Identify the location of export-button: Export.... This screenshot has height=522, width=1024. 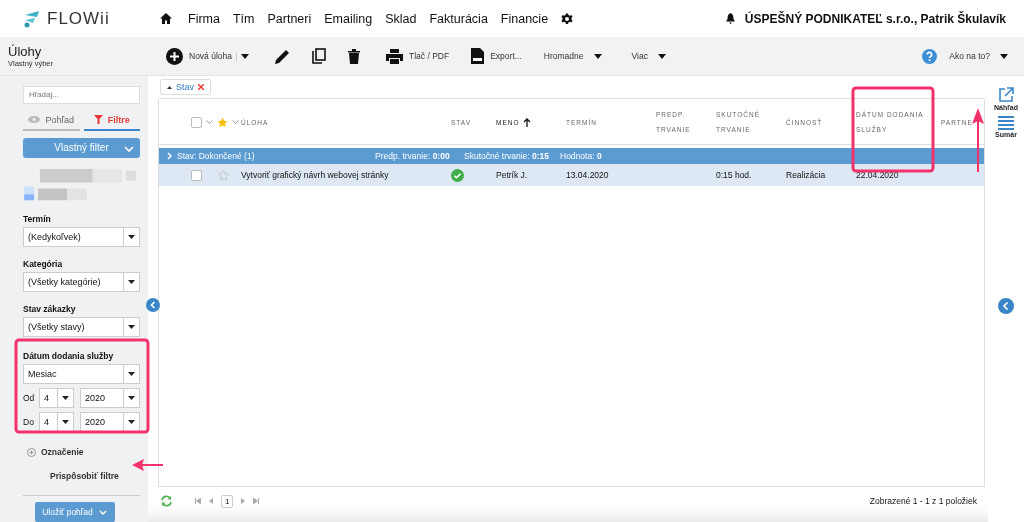
(496, 56).